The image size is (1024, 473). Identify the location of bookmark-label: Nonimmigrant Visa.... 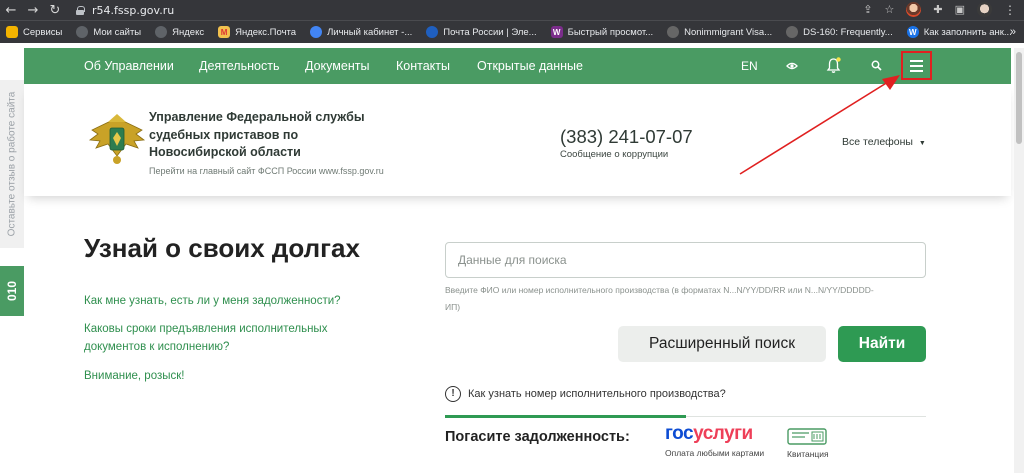
(728, 32).